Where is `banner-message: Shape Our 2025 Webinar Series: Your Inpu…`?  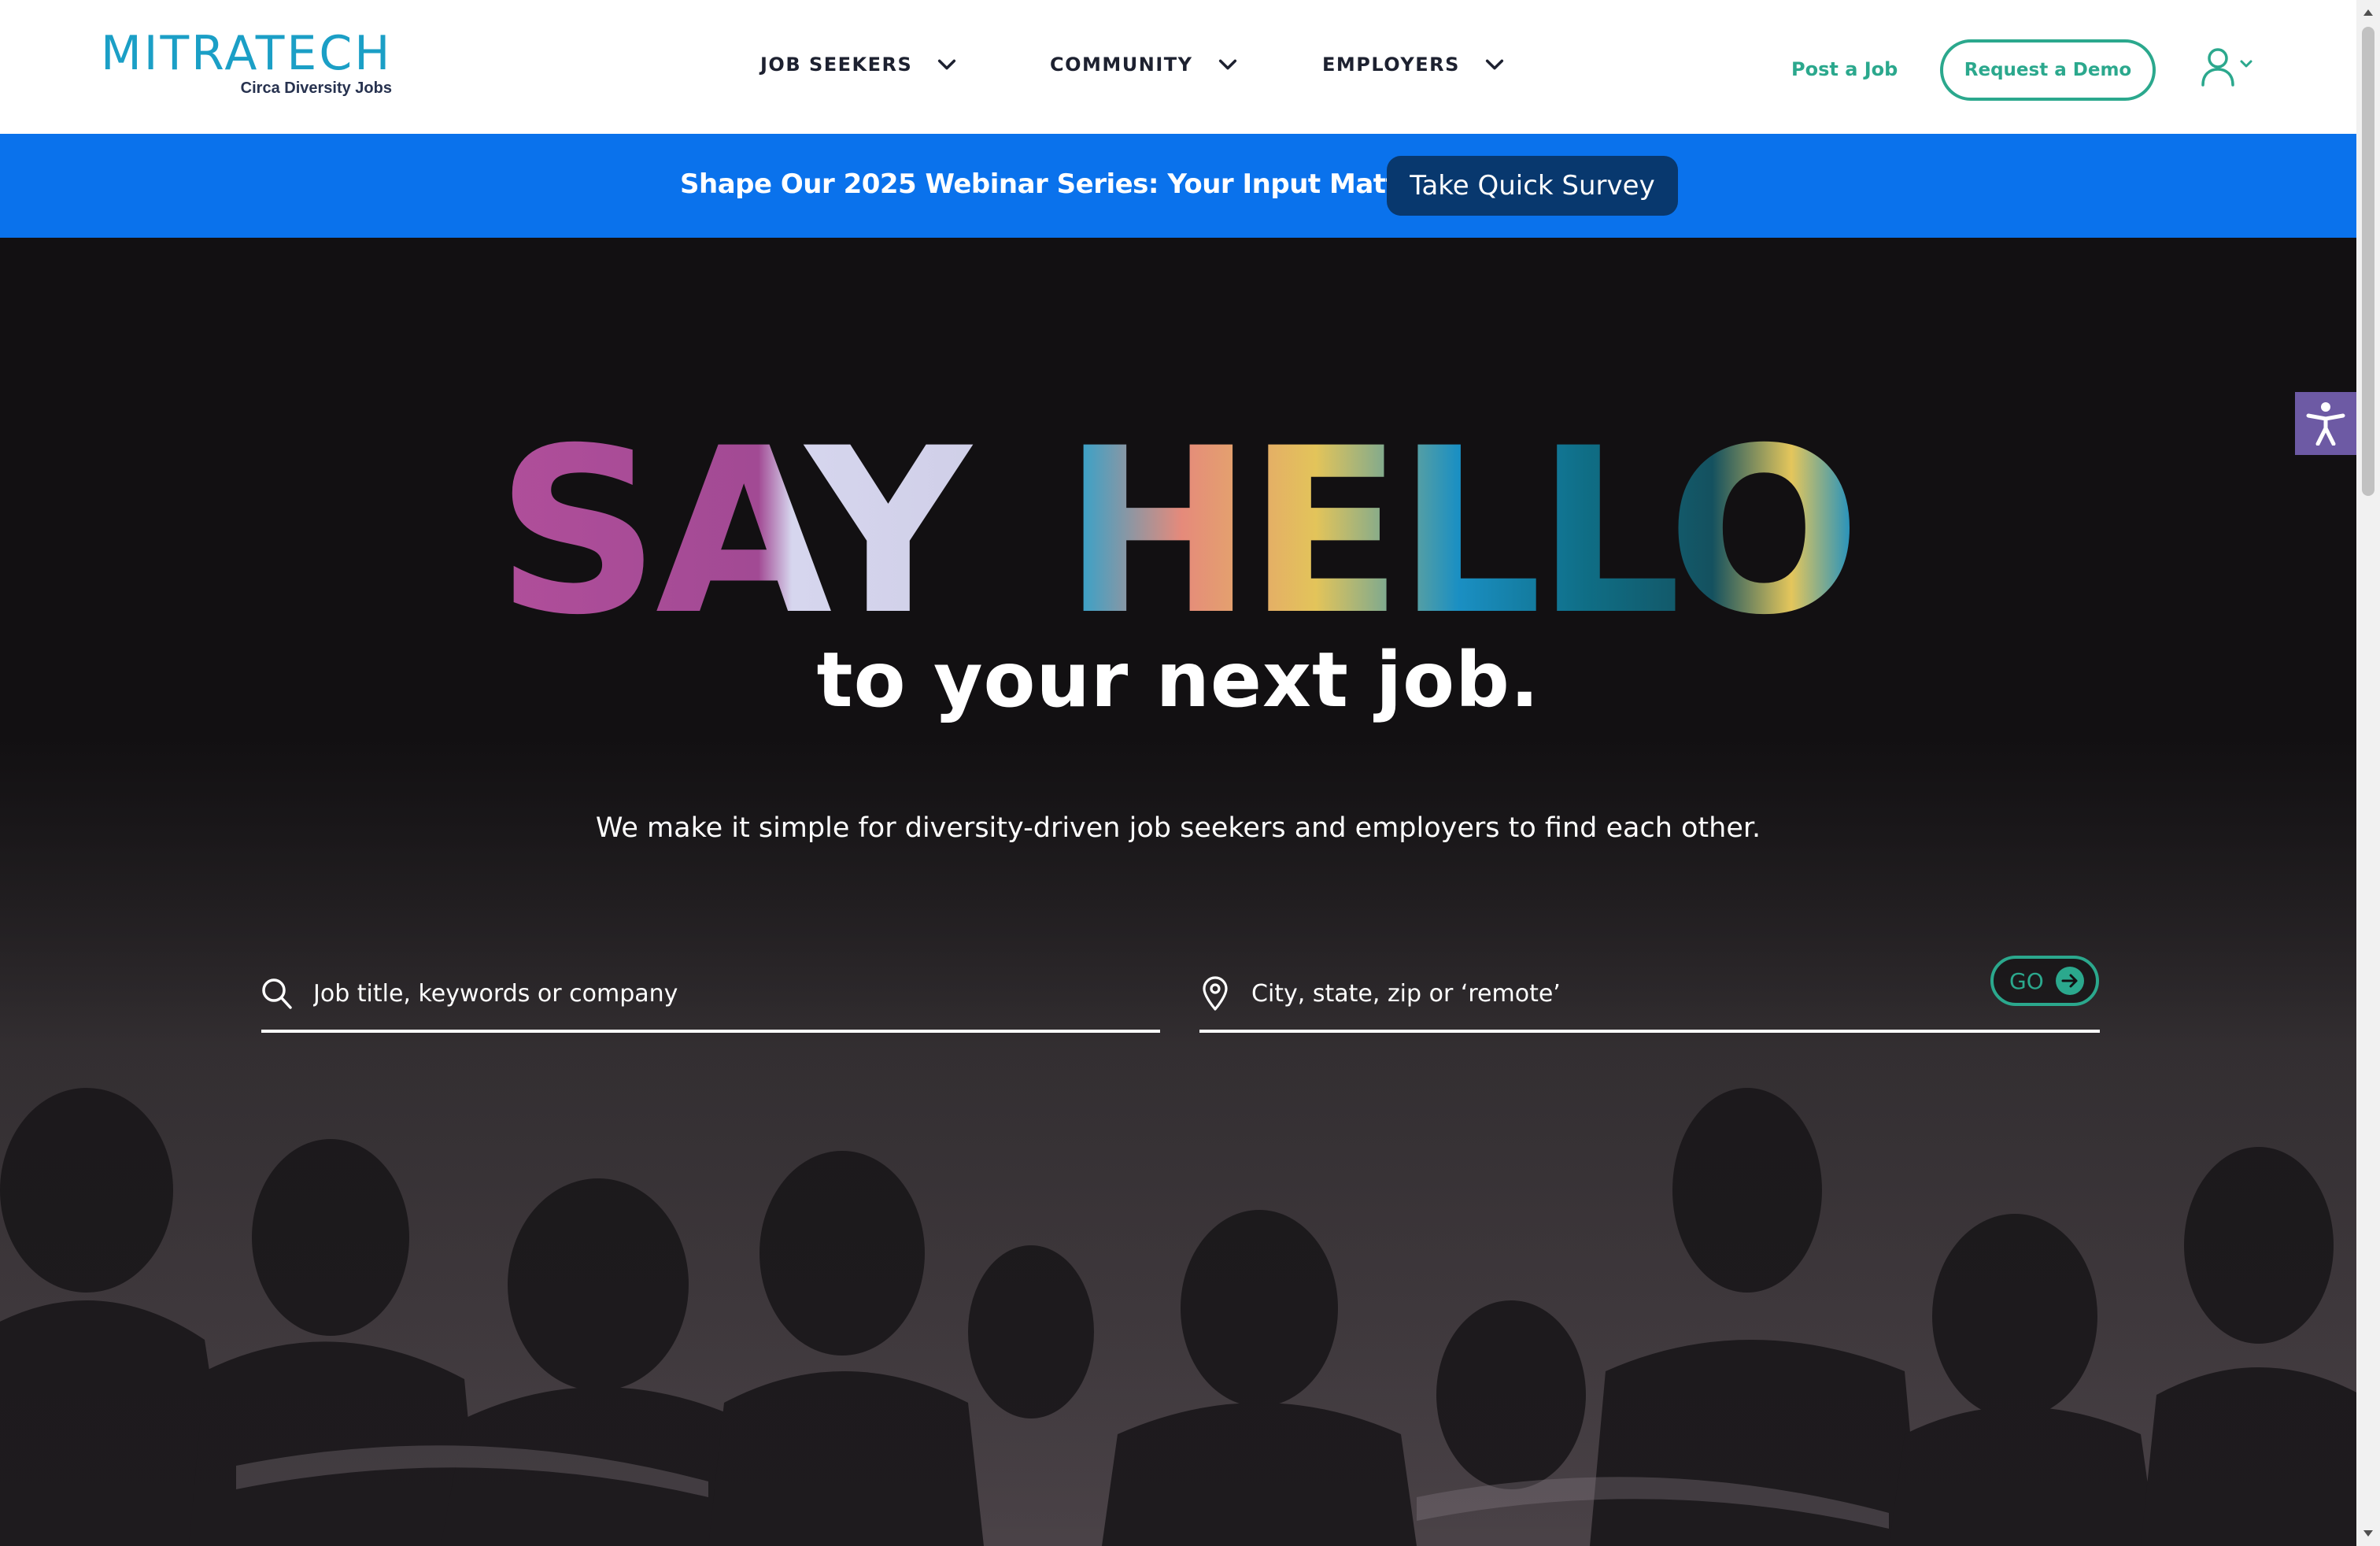
banner-message: Shape Our 2025 Webinar Series: Your Inpu… is located at coordinates (1068, 184).